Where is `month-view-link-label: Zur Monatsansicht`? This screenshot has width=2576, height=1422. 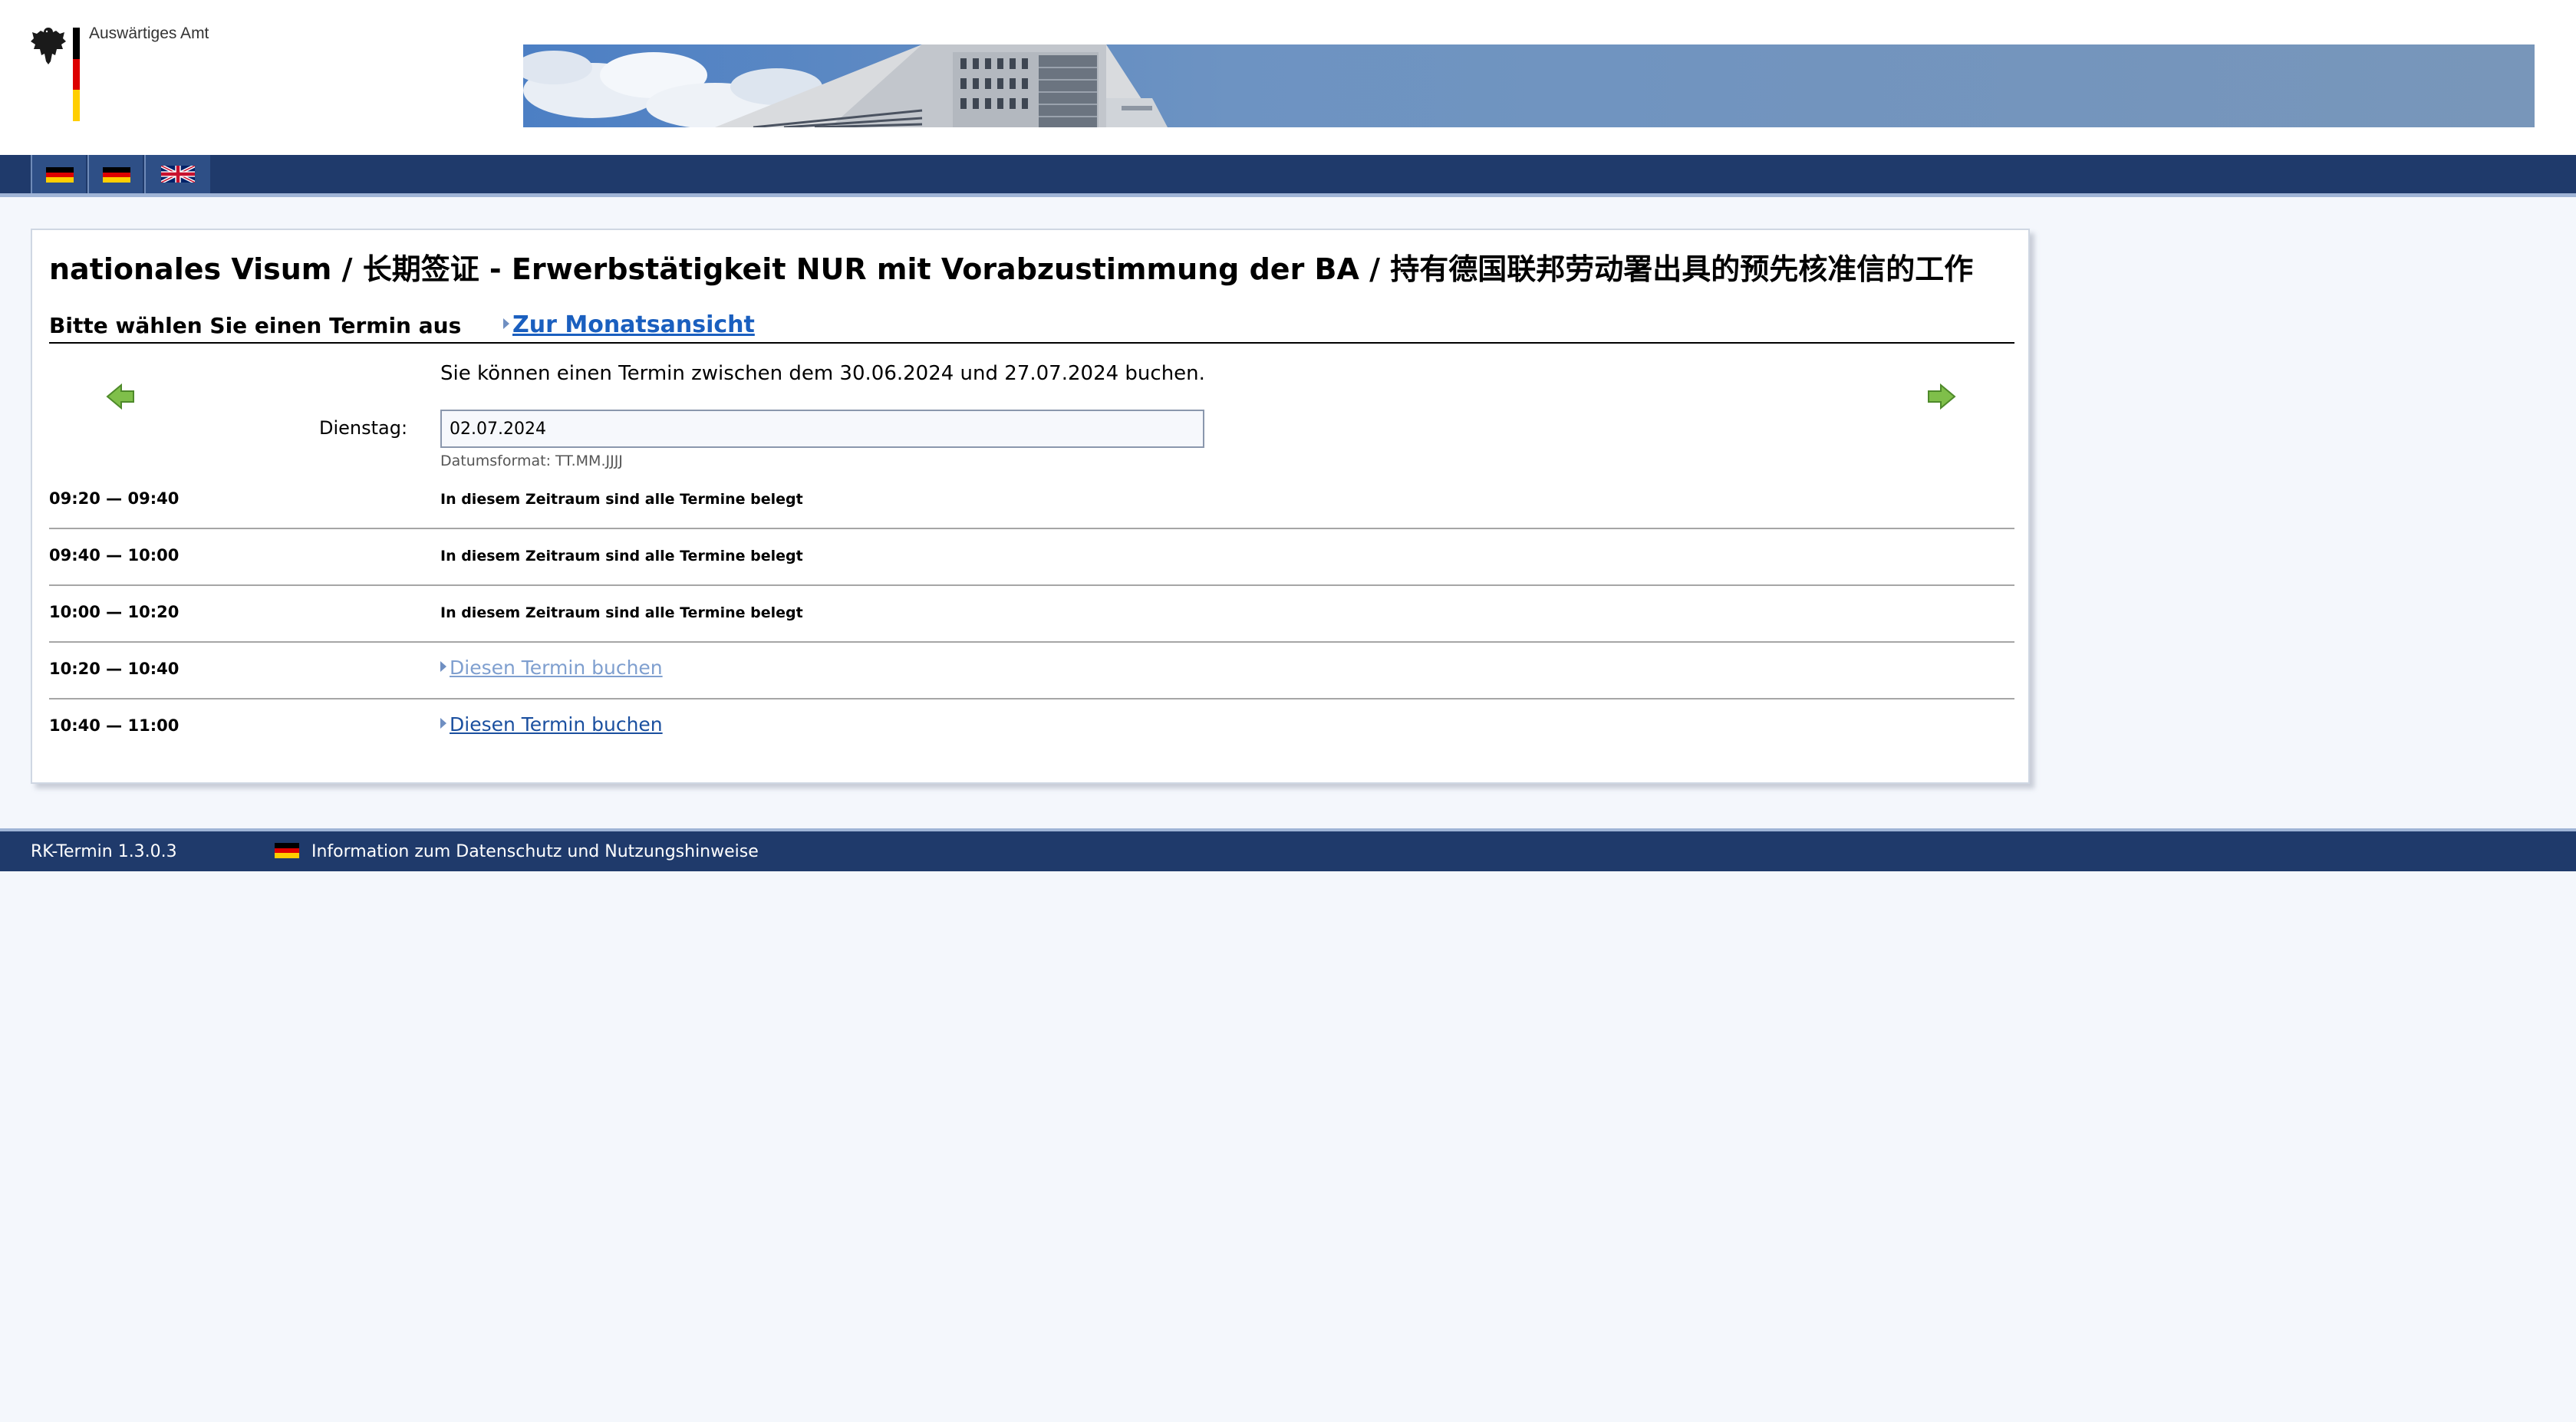
month-view-link-label: Zur Monatsansicht is located at coordinates (633, 324).